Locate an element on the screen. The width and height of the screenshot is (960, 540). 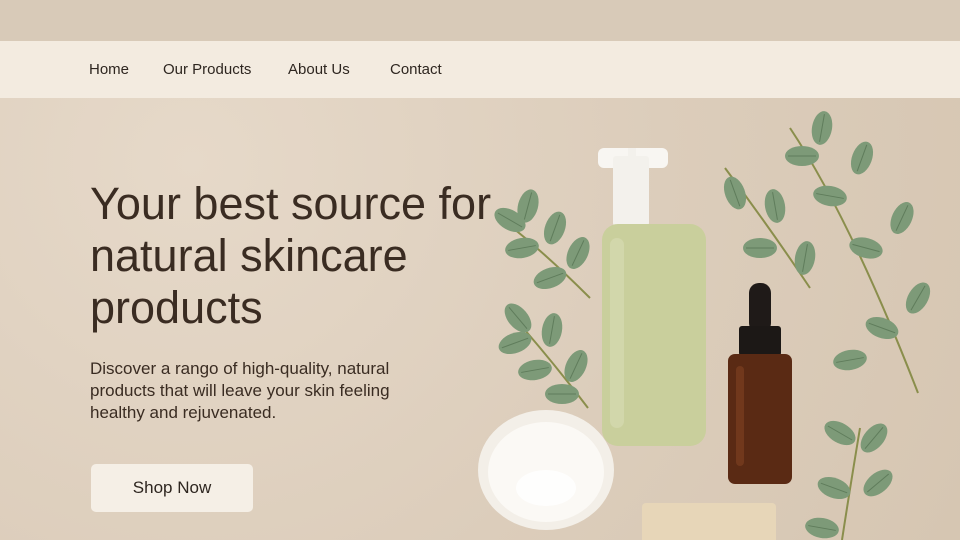
shop-now-button: Shop Now is located at coordinates (172, 488).